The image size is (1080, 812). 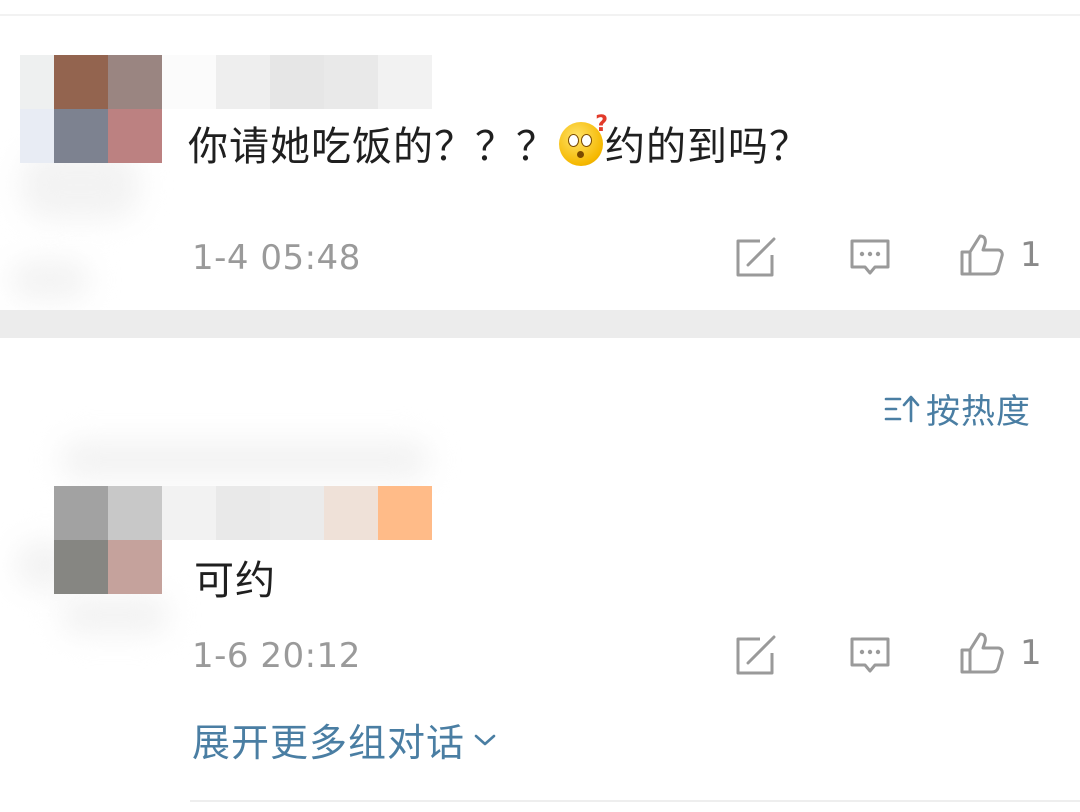 What do you see at coordinates (485, 739) in the screenshot?
I see `chevron-down-icon` at bounding box center [485, 739].